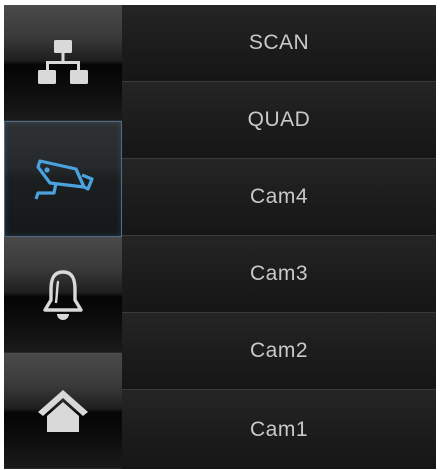 The width and height of the screenshot is (440, 470). Describe the element at coordinates (279, 43) in the screenshot. I see `channel-item-scan: SCAN` at that location.